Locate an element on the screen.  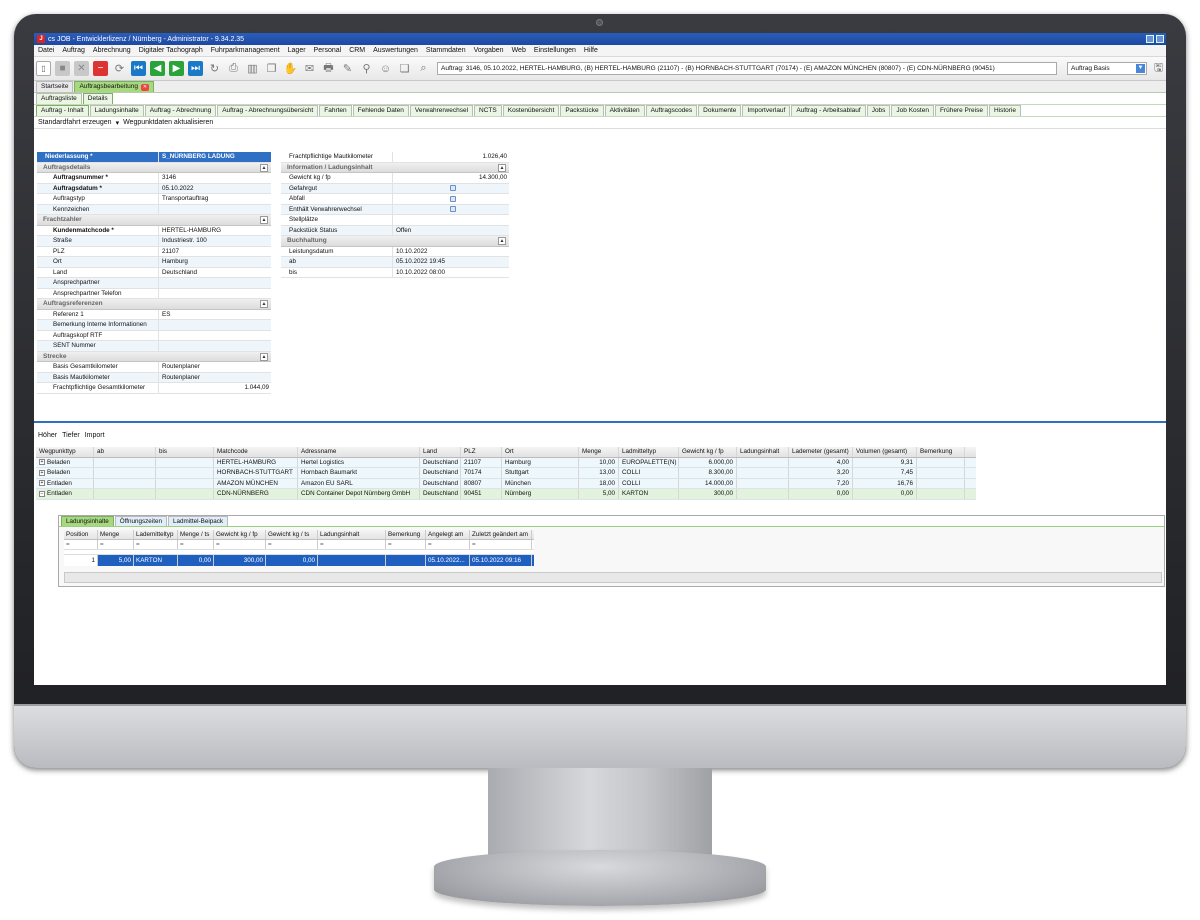
table-cell: 1 is located at coordinates (81, 560).